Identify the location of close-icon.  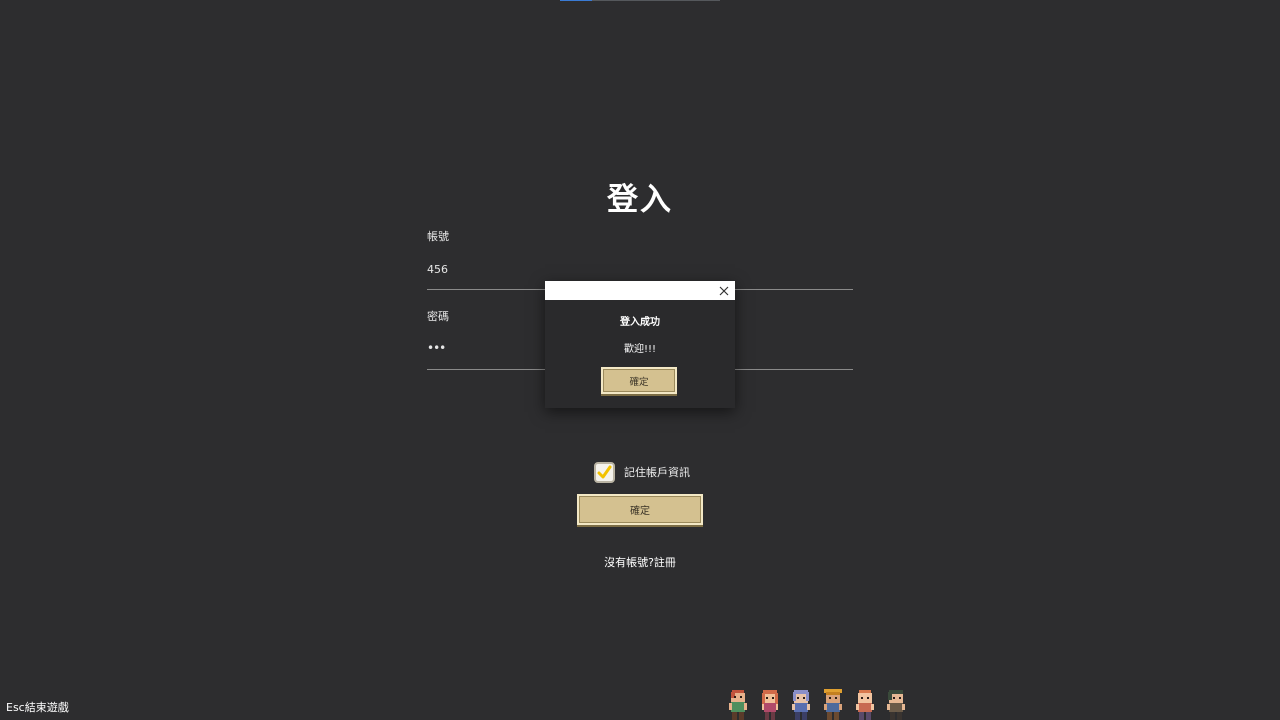
(723, 290).